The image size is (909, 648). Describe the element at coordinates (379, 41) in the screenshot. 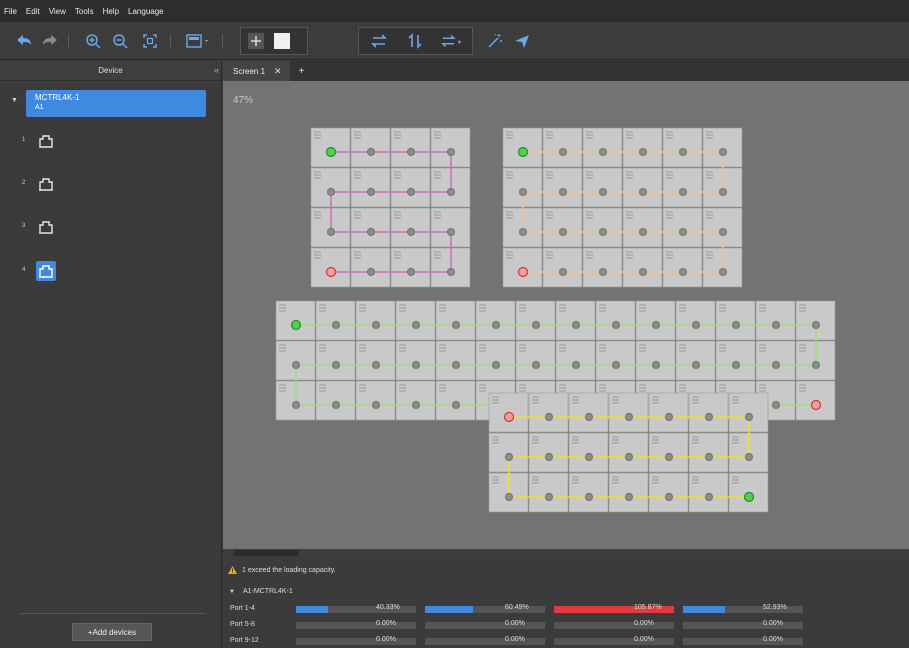

I see `swap-h-icon` at that location.